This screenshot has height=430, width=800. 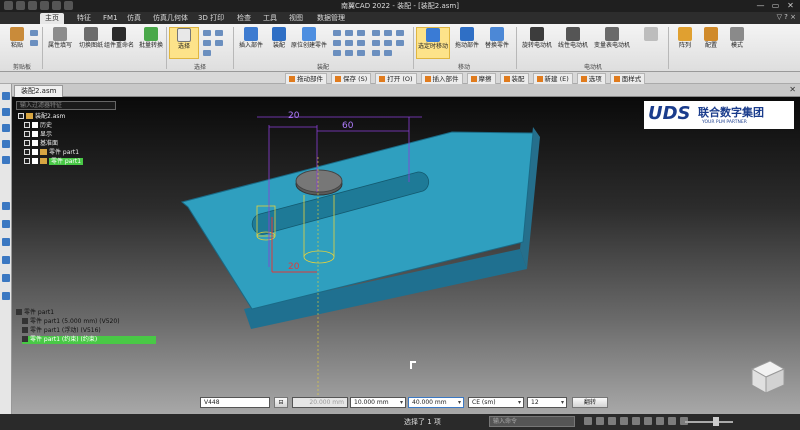 I want to click on value-field-1: 20.000 mm, so click(x=320, y=402).